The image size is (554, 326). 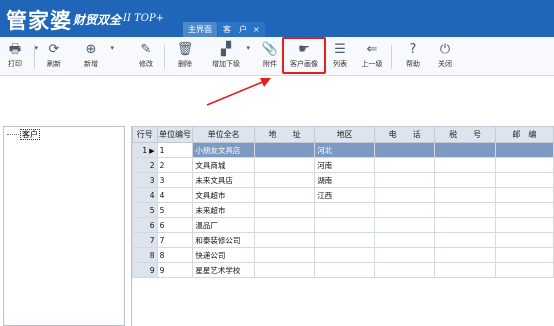 I want to click on list-button: ☰ 列表, so click(x=340, y=56).